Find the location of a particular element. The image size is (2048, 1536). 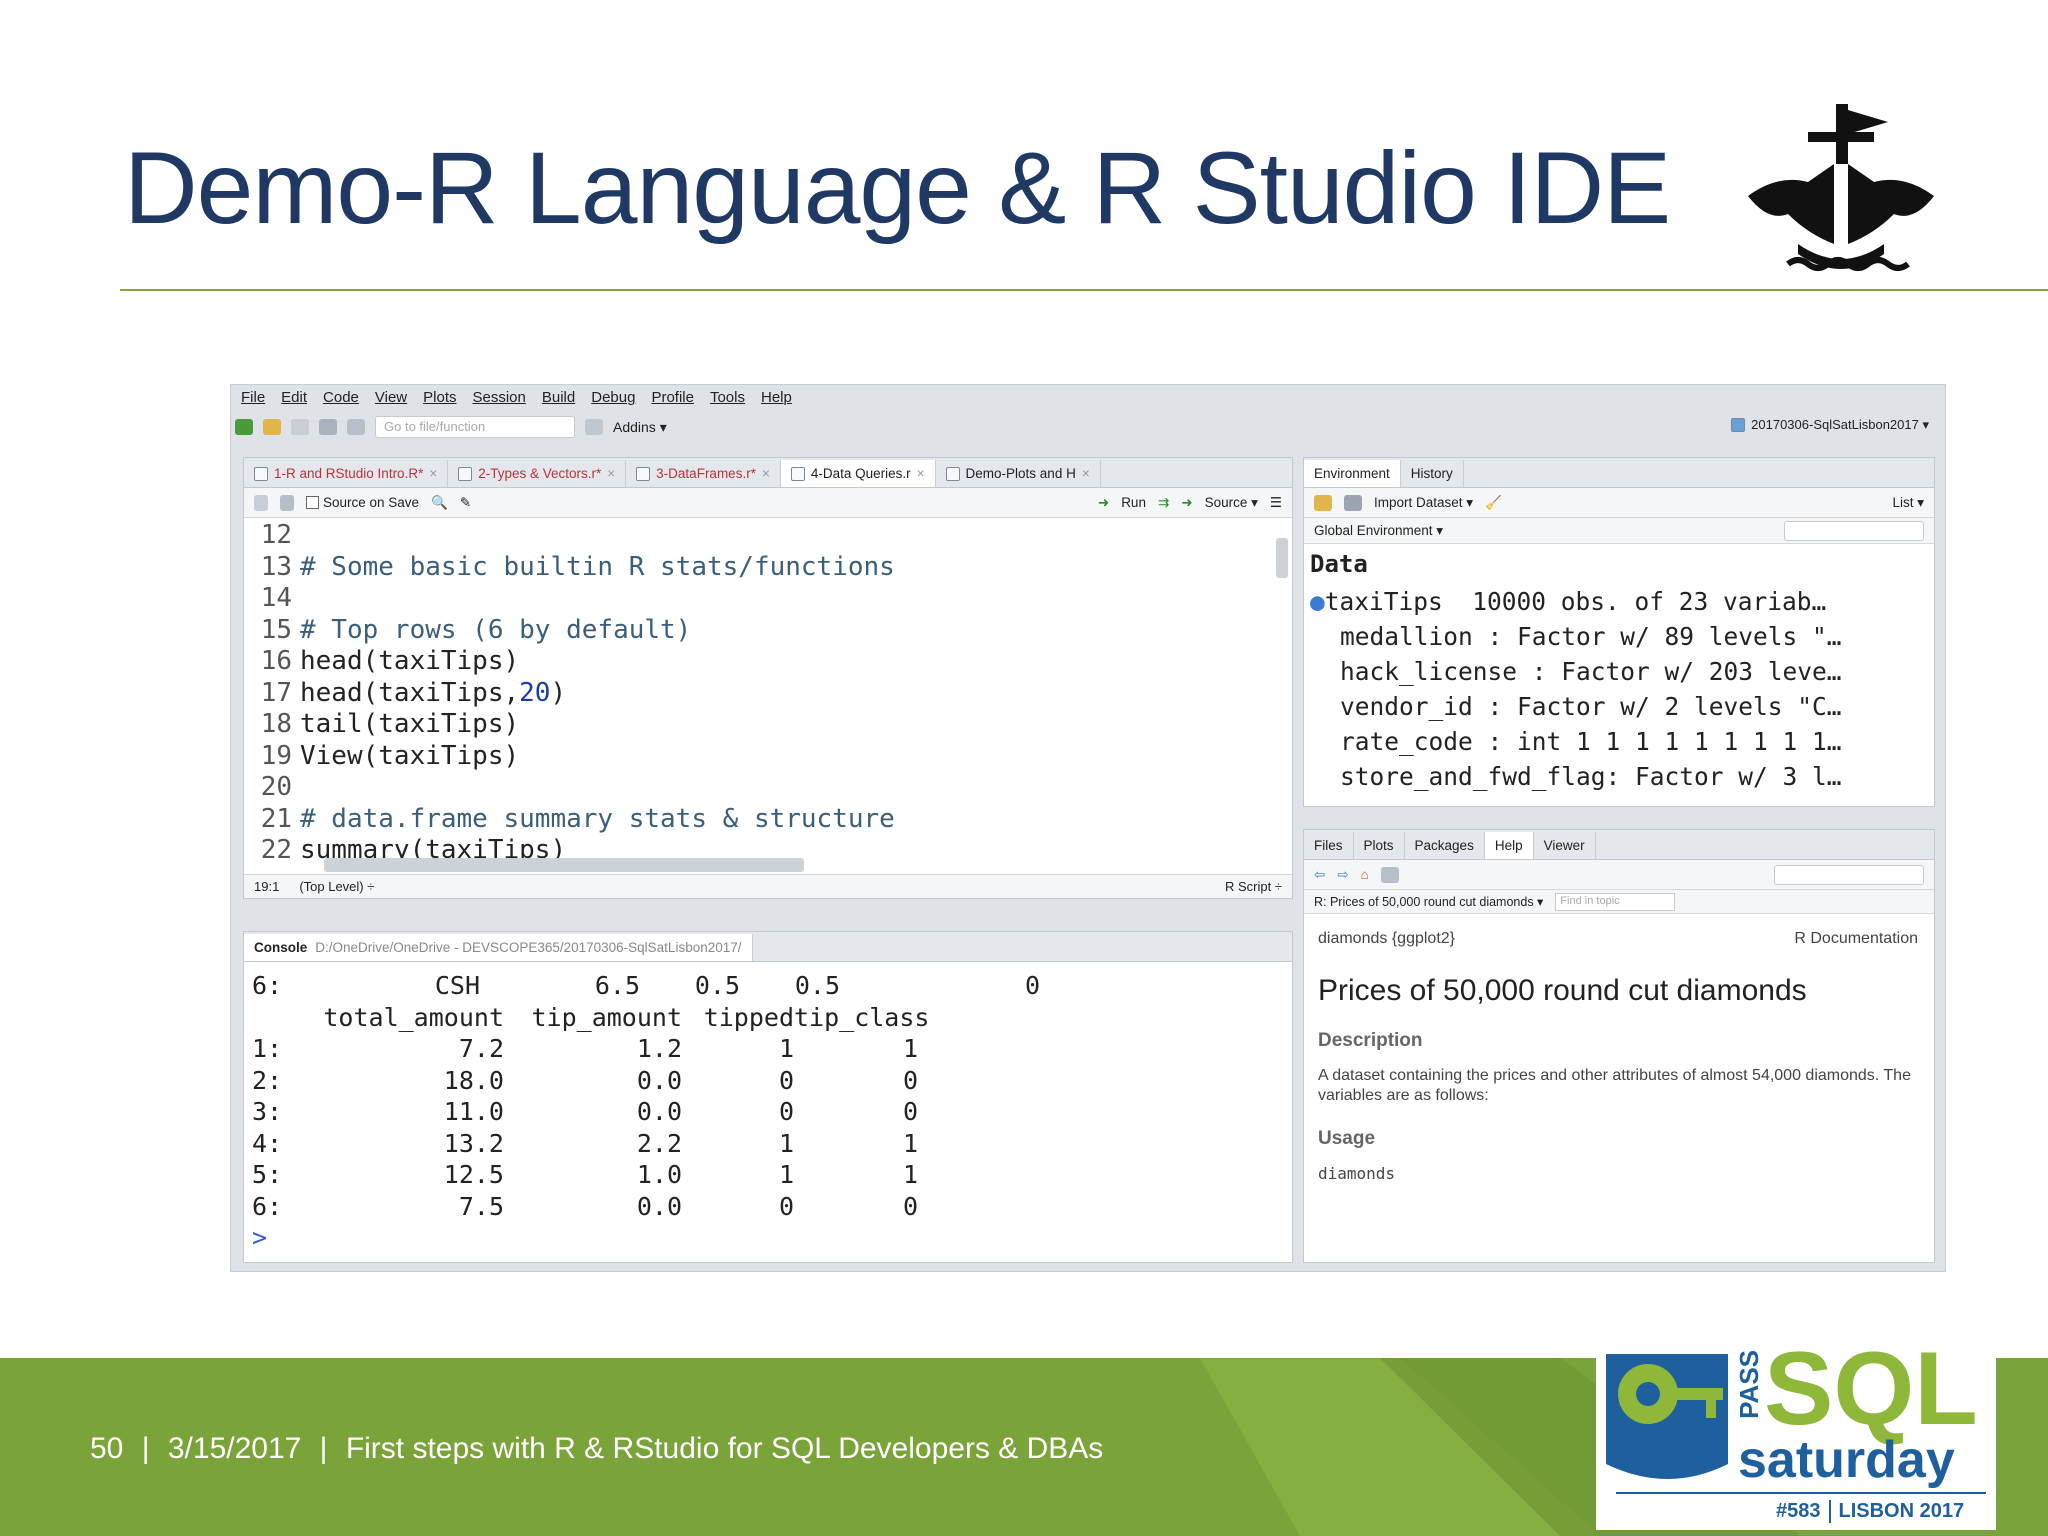

menu-item-debug: Debug is located at coordinates (613, 400).